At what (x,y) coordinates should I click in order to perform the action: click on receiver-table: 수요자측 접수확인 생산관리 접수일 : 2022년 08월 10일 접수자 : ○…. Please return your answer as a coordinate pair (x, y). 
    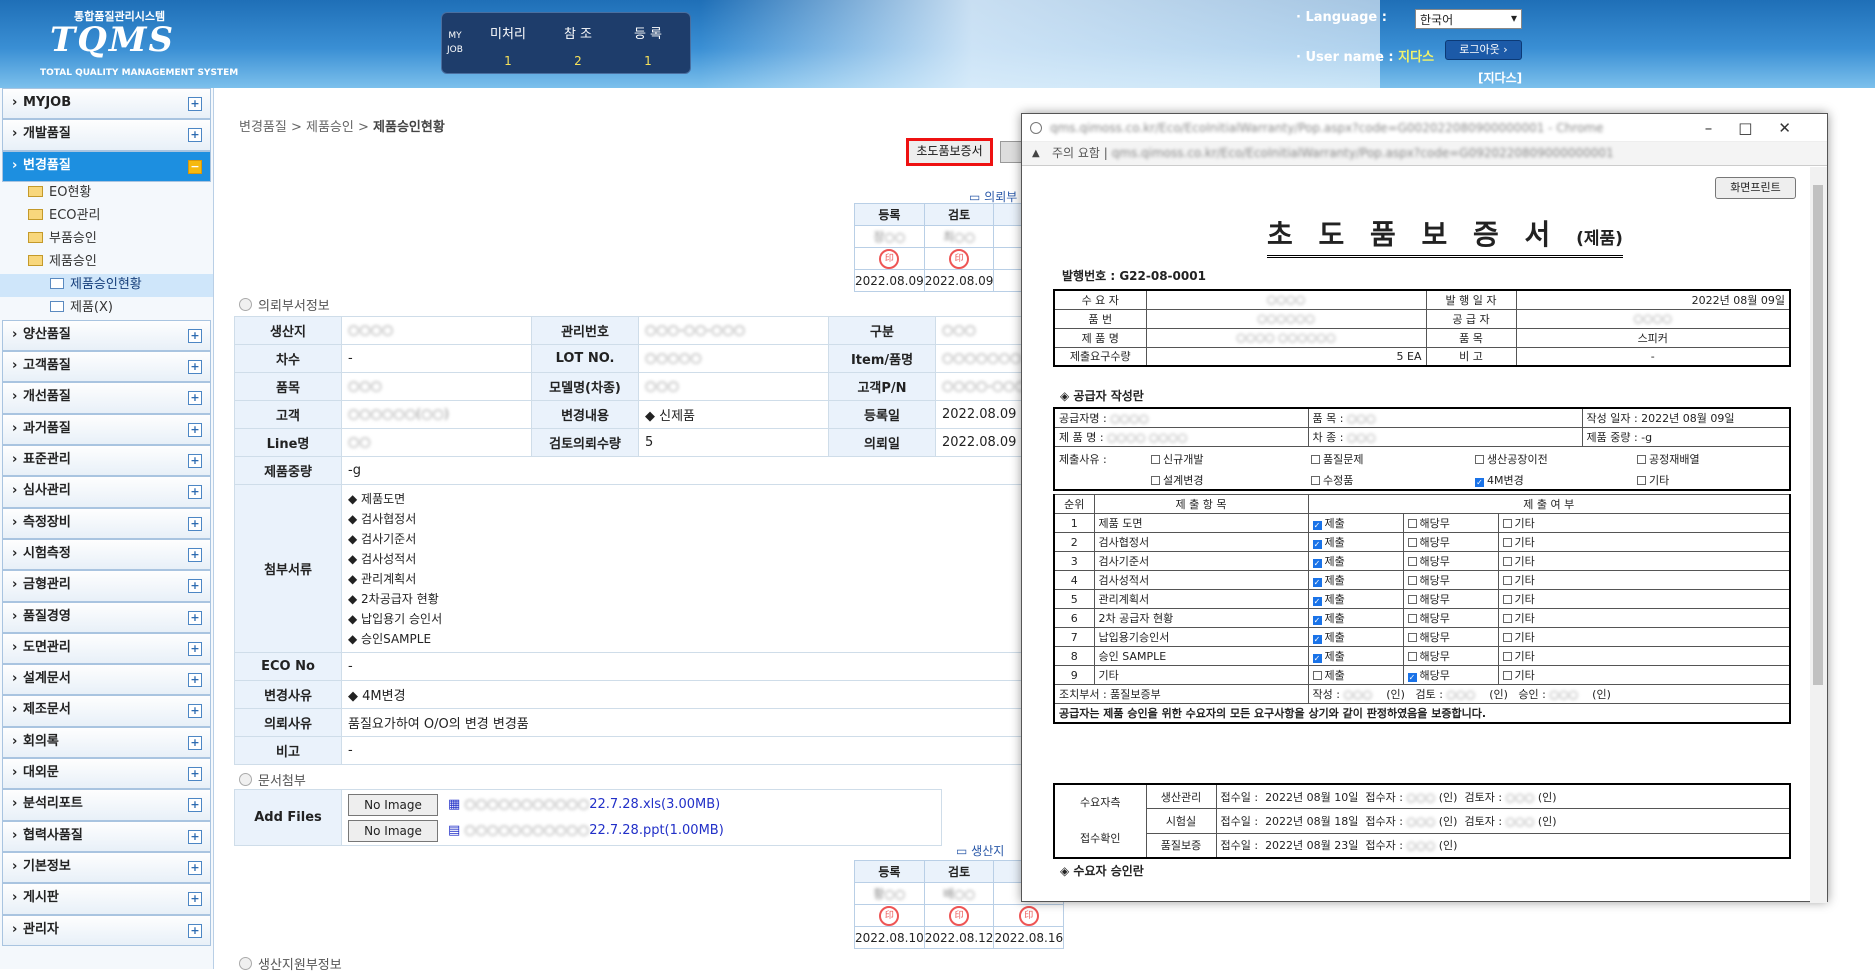
    Looking at the image, I should click on (1422, 821).